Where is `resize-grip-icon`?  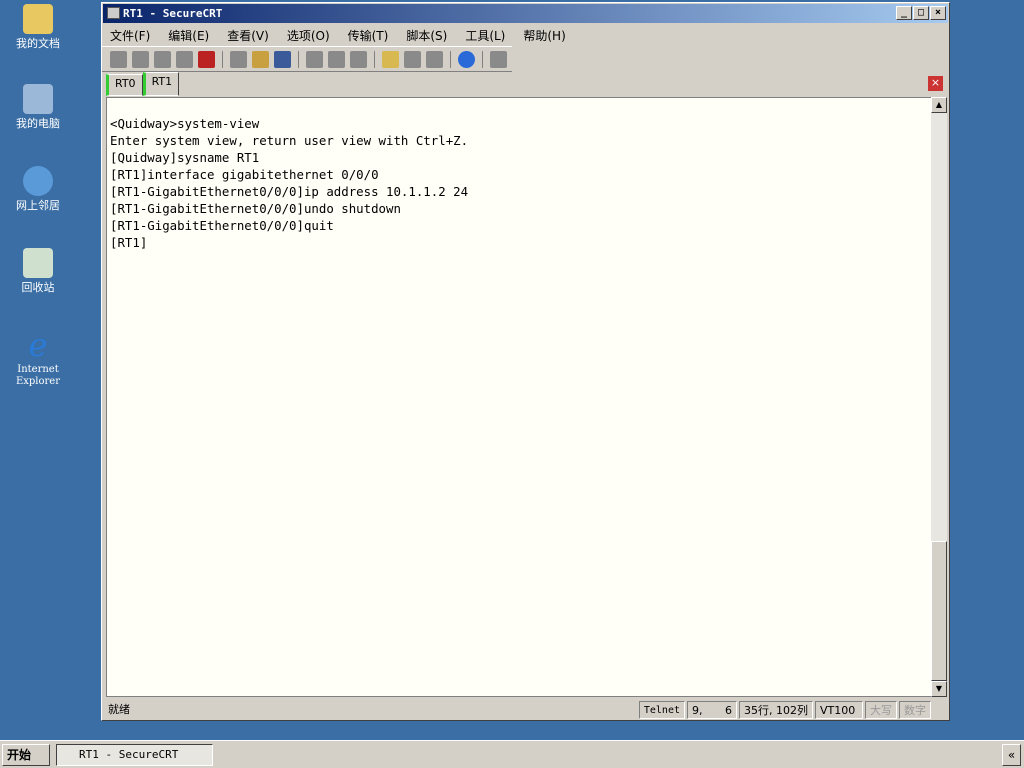 resize-grip-icon is located at coordinates (939, 710).